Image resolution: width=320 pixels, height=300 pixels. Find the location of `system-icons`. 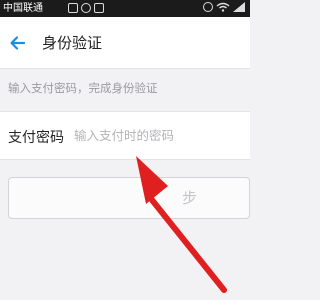

system-icons is located at coordinates (225, 8).